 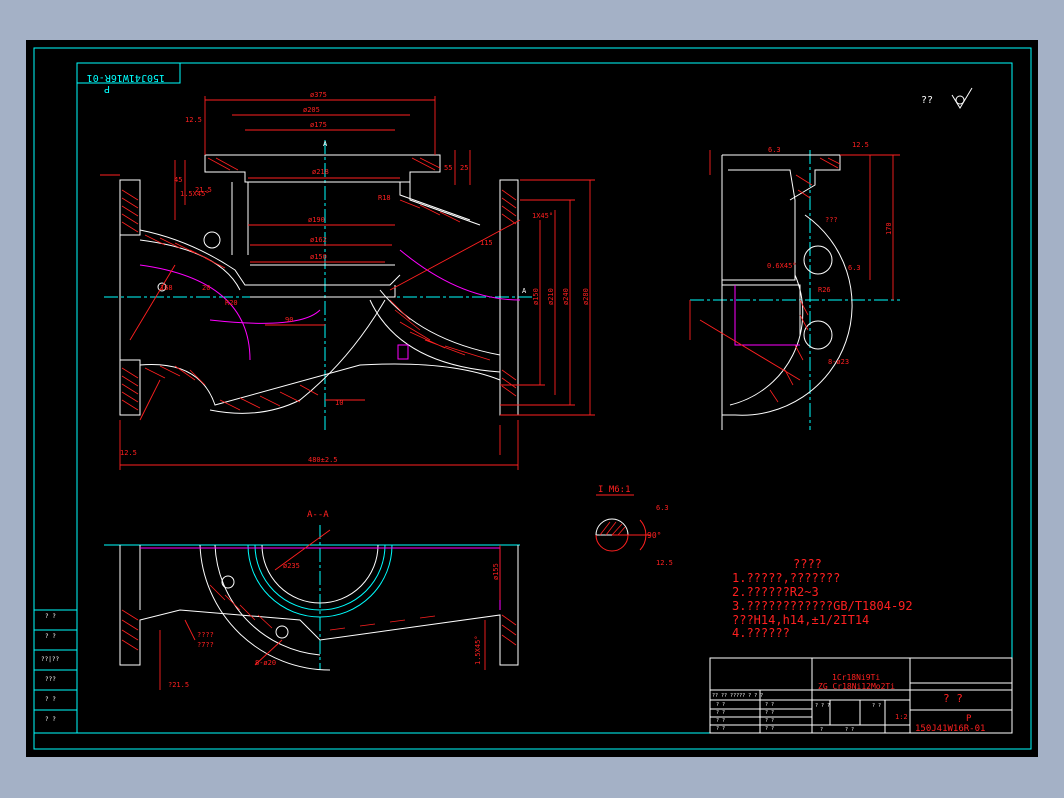 What do you see at coordinates (318, 95) in the screenshot?
I see `svg-text: ø375` at bounding box center [318, 95].